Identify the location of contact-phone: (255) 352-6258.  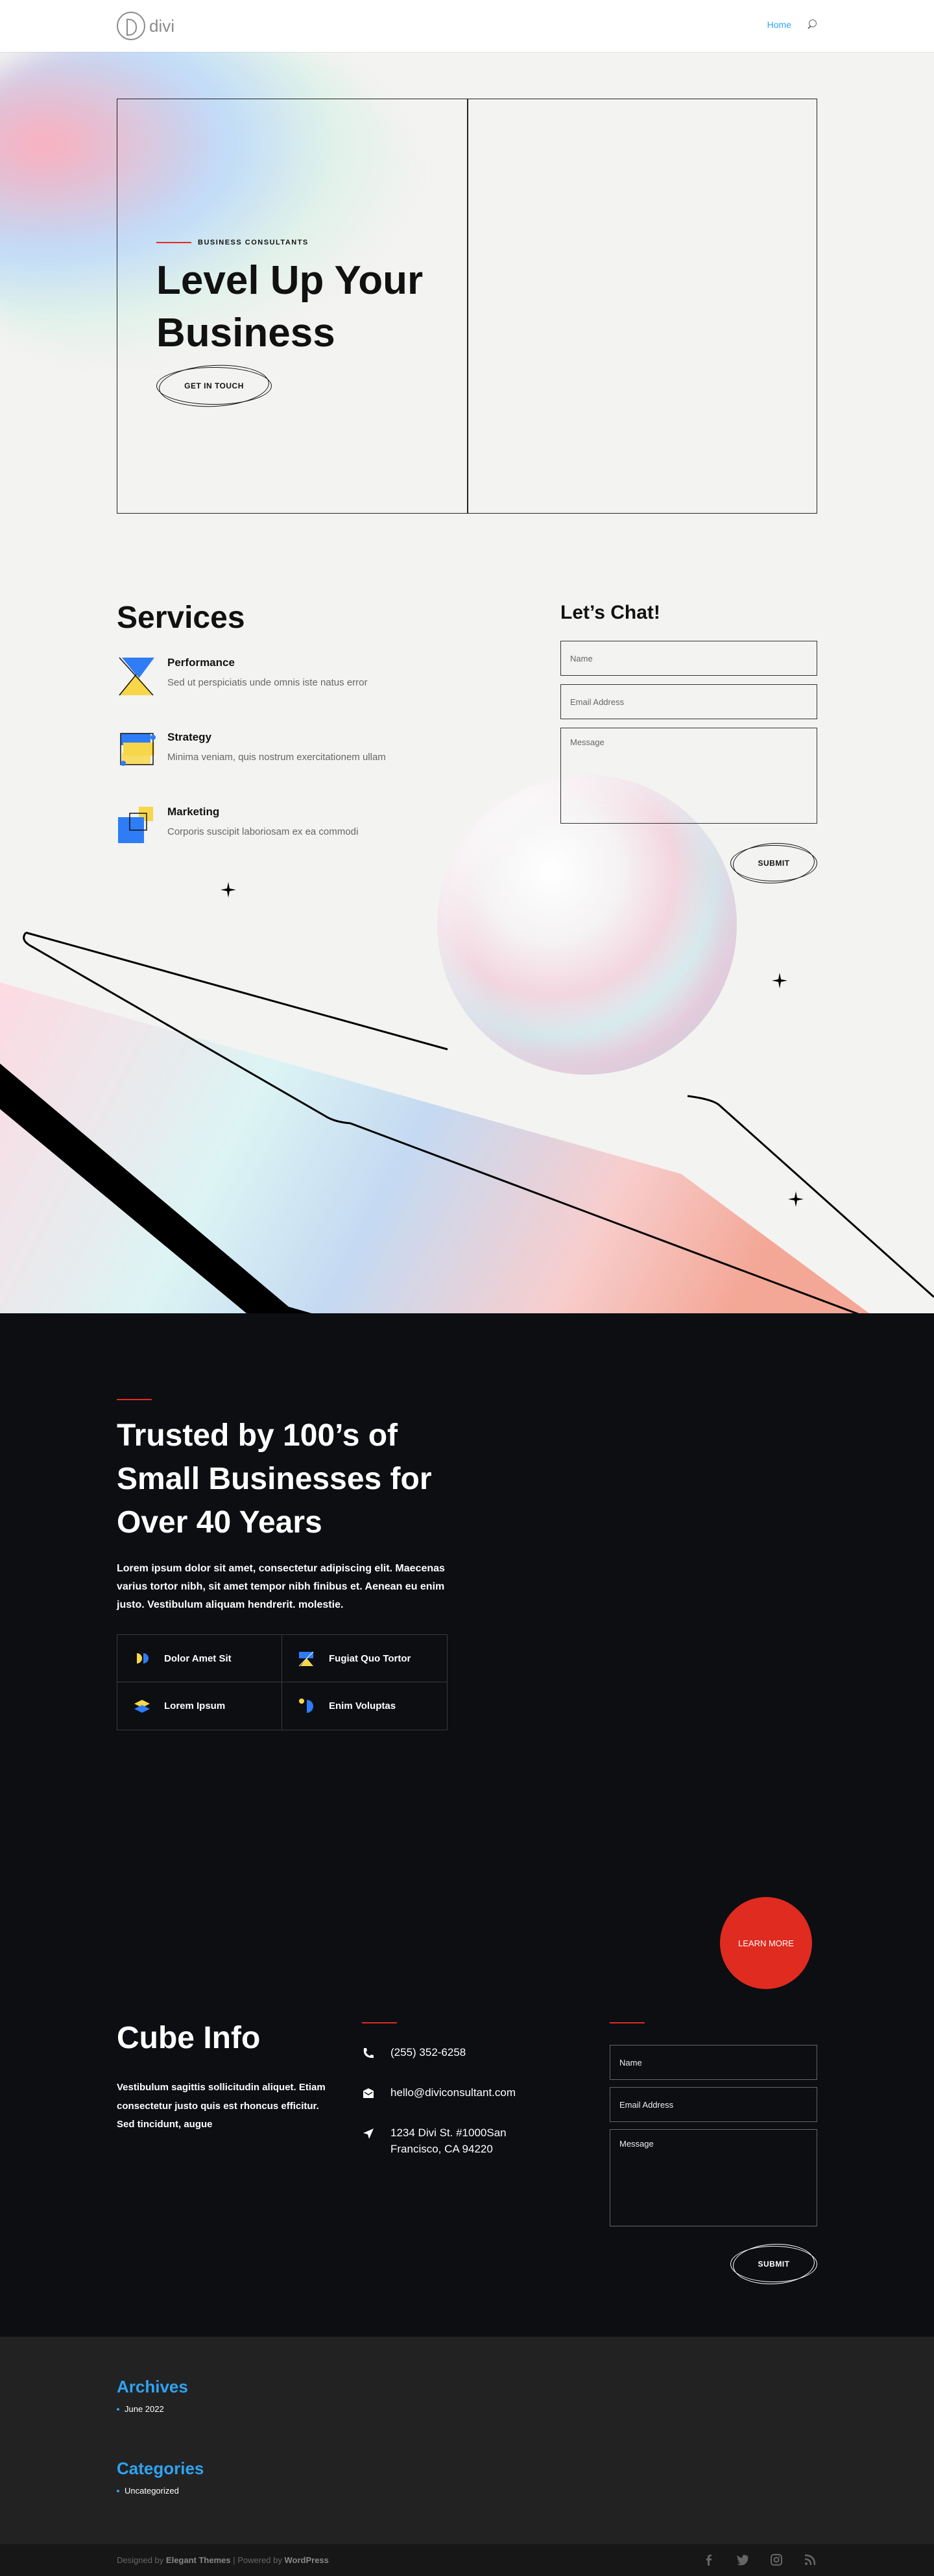
(414, 2053).